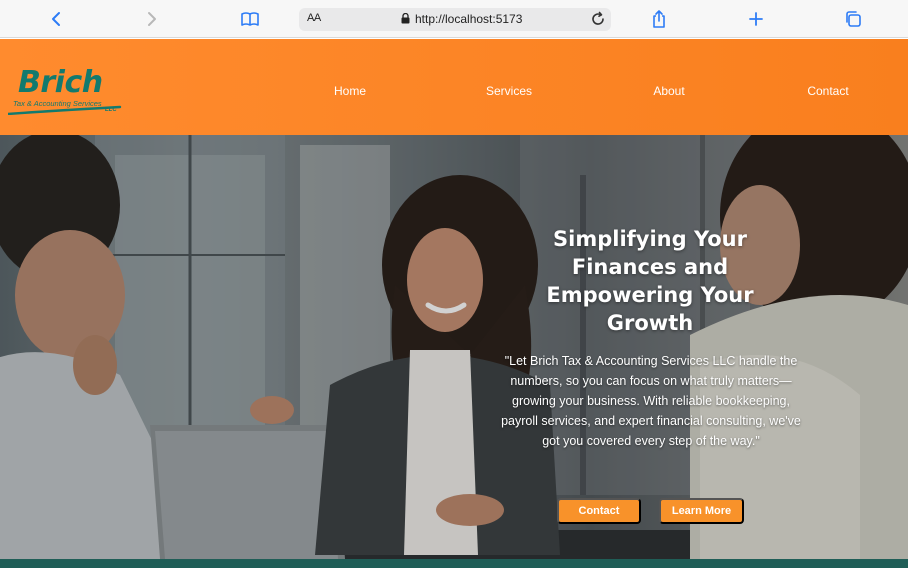 This screenshot has height=568, width=908. Describe the element at coordinates (598, 20) in the screenshot. I see `reload-icon` at that location.